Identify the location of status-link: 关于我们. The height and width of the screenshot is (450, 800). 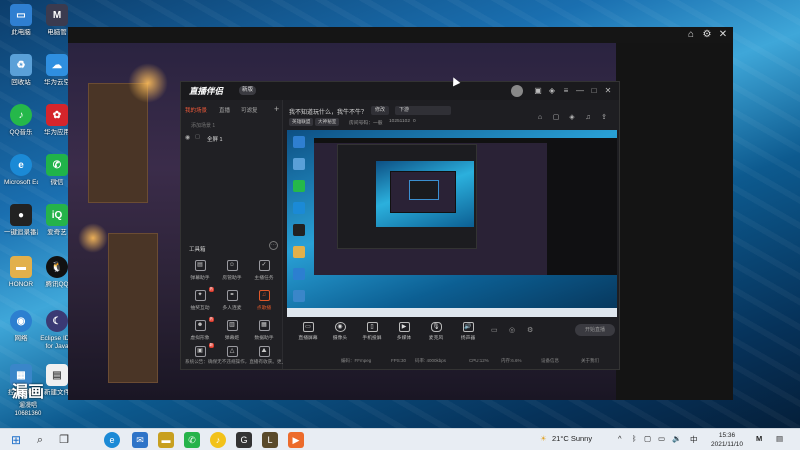
(590, 361).